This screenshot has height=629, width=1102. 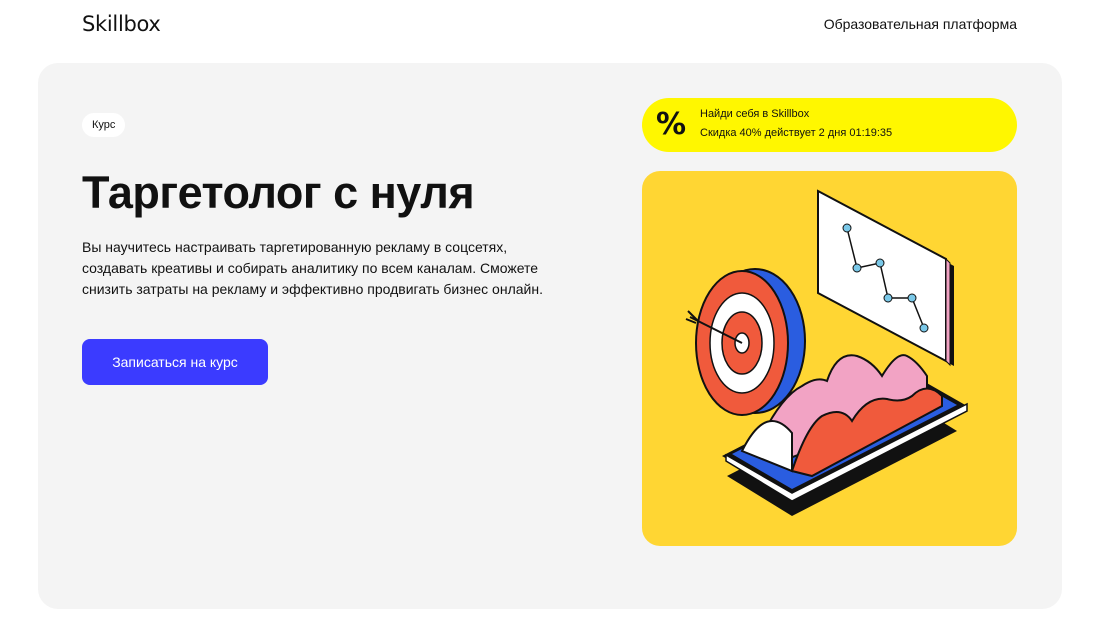 I want to click on promo-title: Найди себя в Skillbox, so click(x=755, y=114).